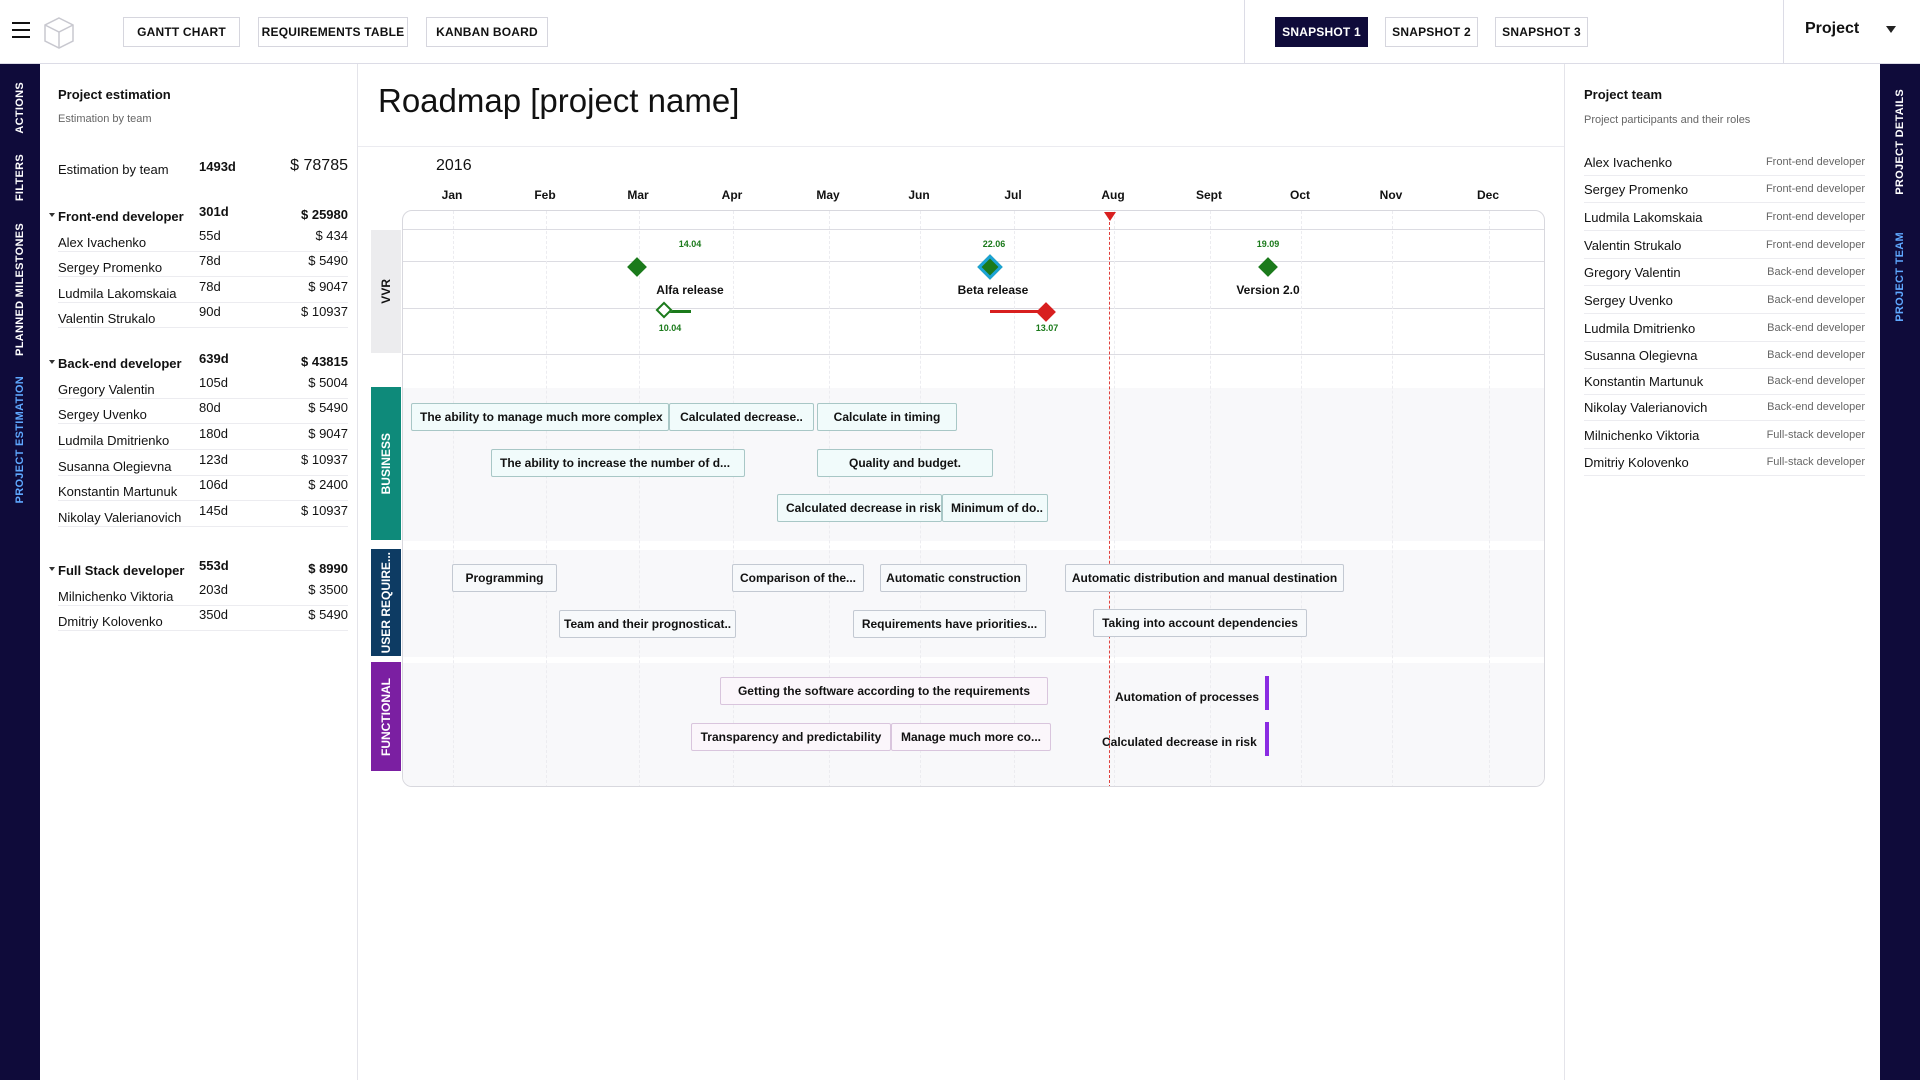 The image size is (1920, 1080). I want to click on group-row-backend: Back-end developer 639d $ 43815, so click(198, 363).